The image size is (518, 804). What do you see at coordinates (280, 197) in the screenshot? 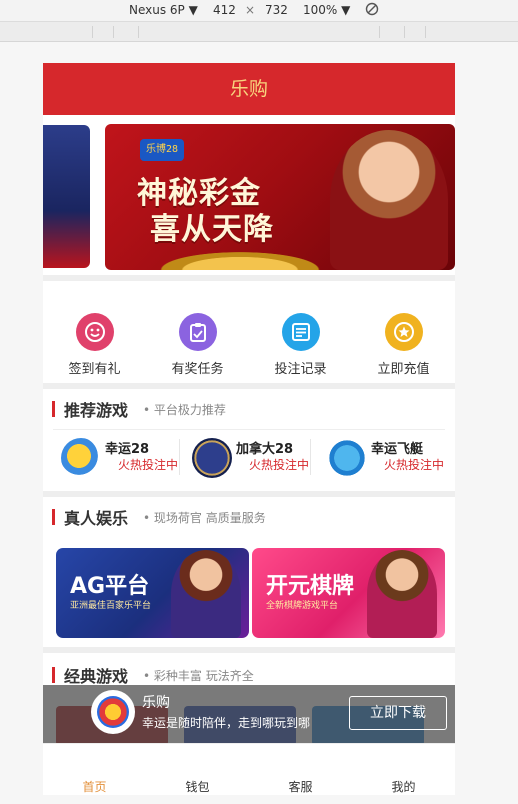
I see `banner-slide-current: 乐博28 神秘彩金 喜从天降` at bounding box center [280, 197].